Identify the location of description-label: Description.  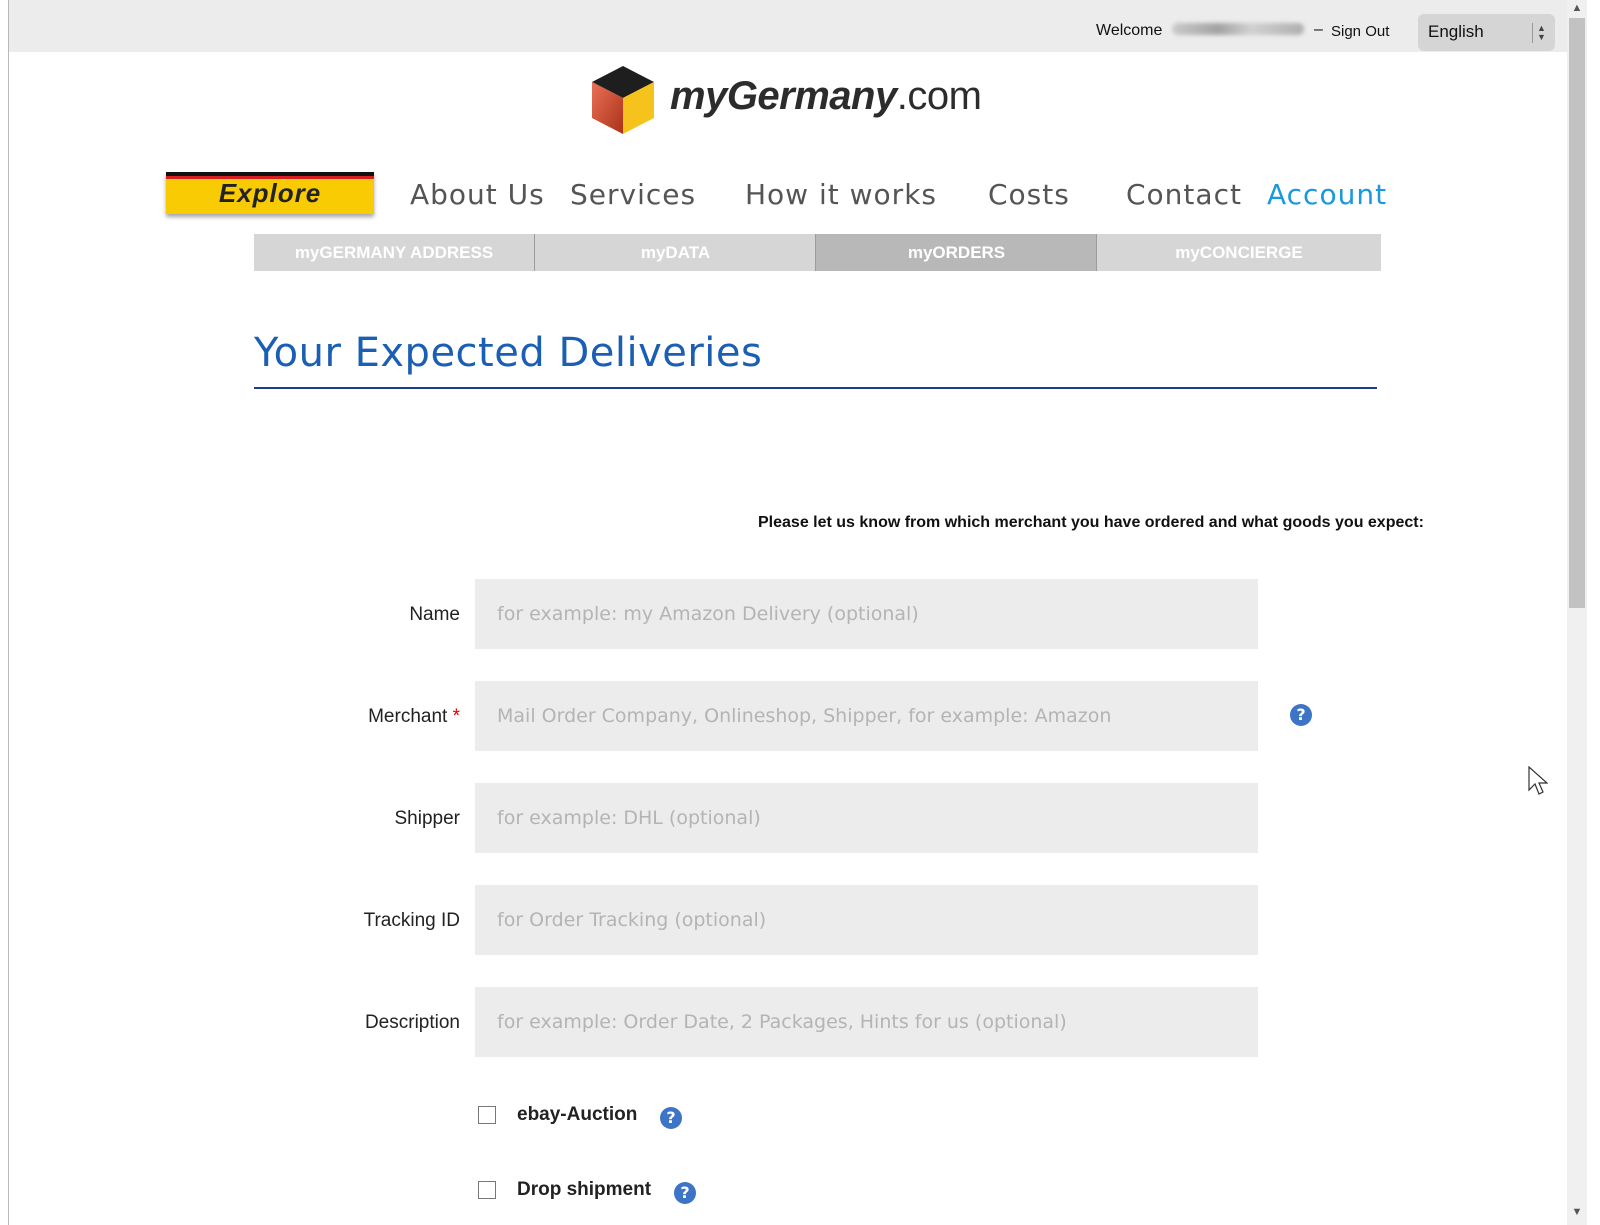
(412, 1022).